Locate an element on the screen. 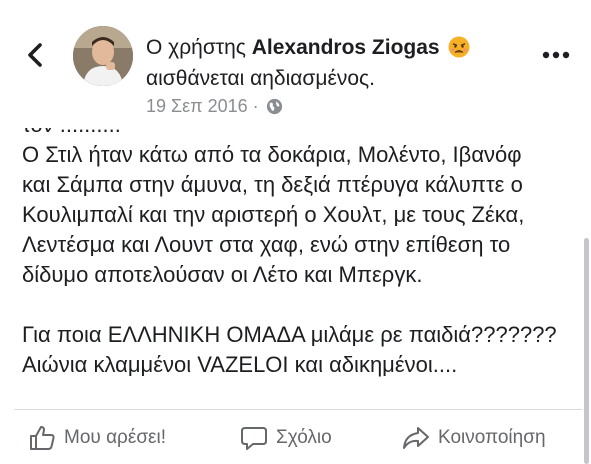 Image resolution: width=591 pixels, height=464 pixels. action-bar: Μου αρέσει! Σχόλιο Κοινοποίηση is located at coordinates (295, 438).